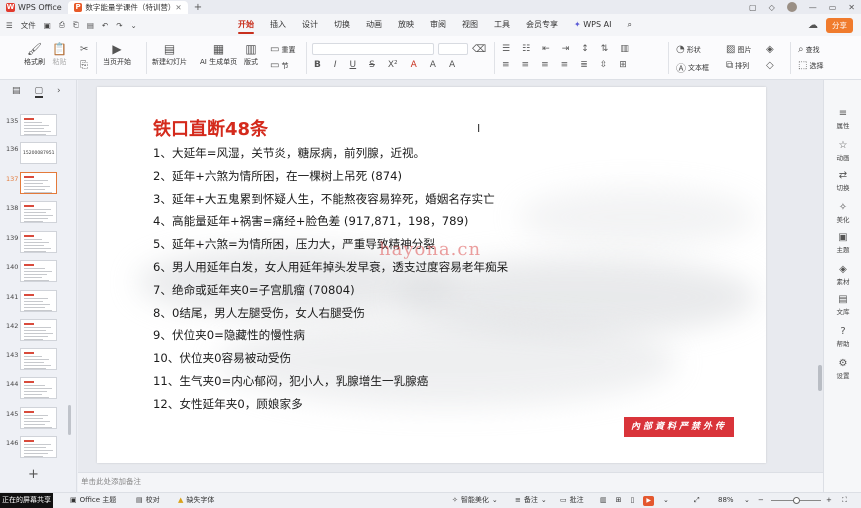  Describe the element at coordinates (374, 25) in the screenshot. I see `tab-animation: 动画` at that location.